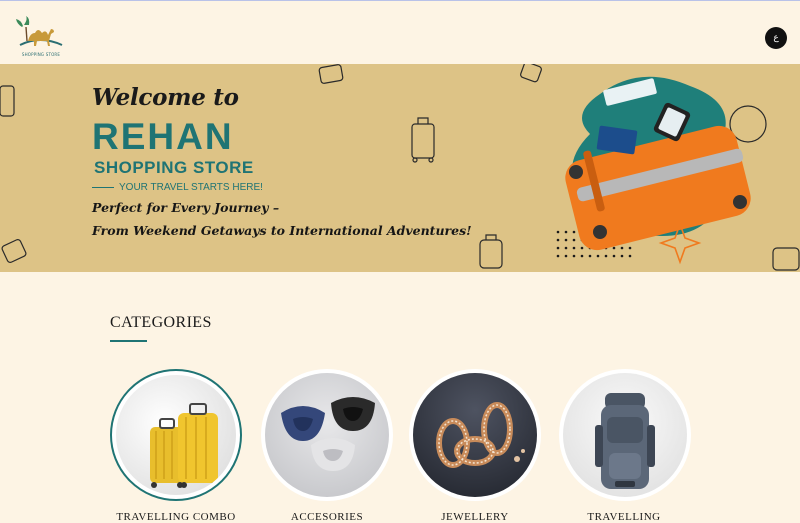 The width and height of the screenshot is (800, 523). Describe the element at coordinates (174, 167) in the screenshot. I see `hero-store-name: SHOPPING STORE` at that location.